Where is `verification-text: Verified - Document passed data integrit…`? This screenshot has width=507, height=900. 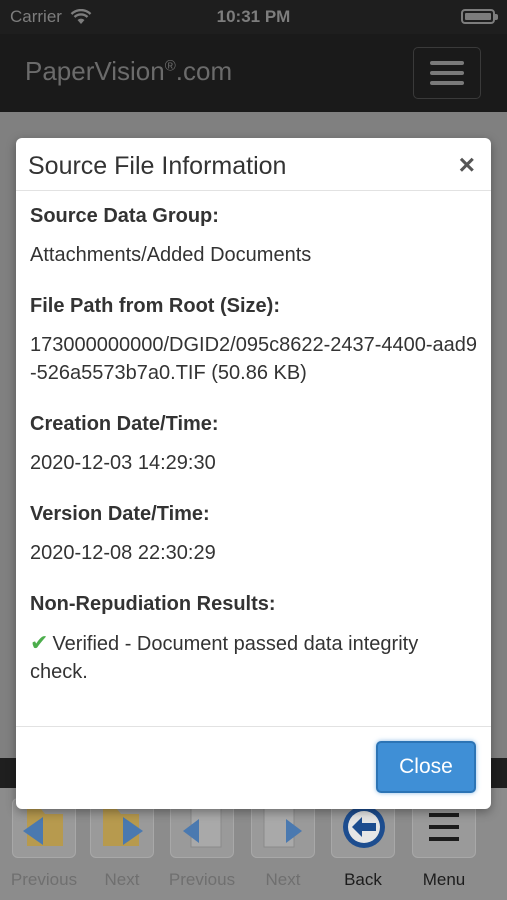
verification-text: Verified - Document passed data integrit… is located at coordinates (224, 658).